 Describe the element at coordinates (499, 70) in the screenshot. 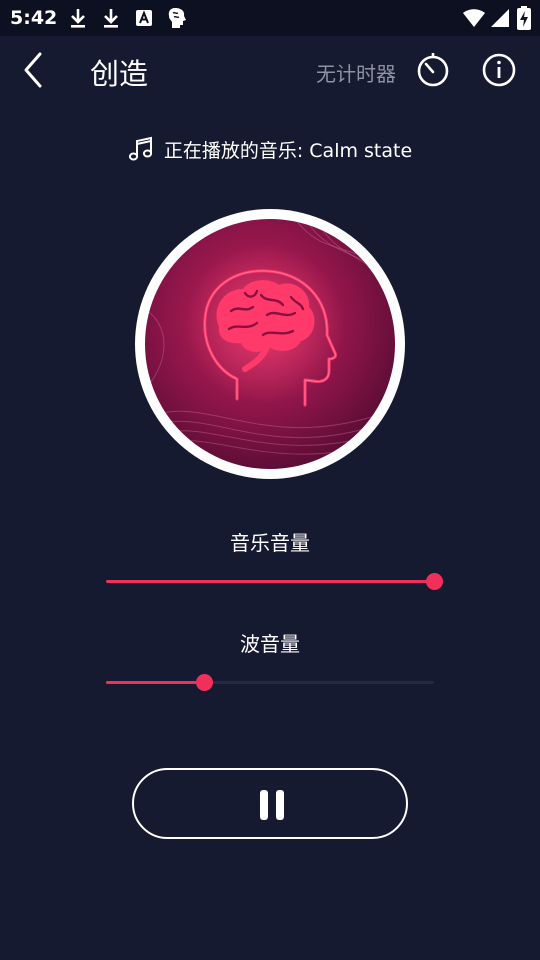

I see `info-icon` at that location.